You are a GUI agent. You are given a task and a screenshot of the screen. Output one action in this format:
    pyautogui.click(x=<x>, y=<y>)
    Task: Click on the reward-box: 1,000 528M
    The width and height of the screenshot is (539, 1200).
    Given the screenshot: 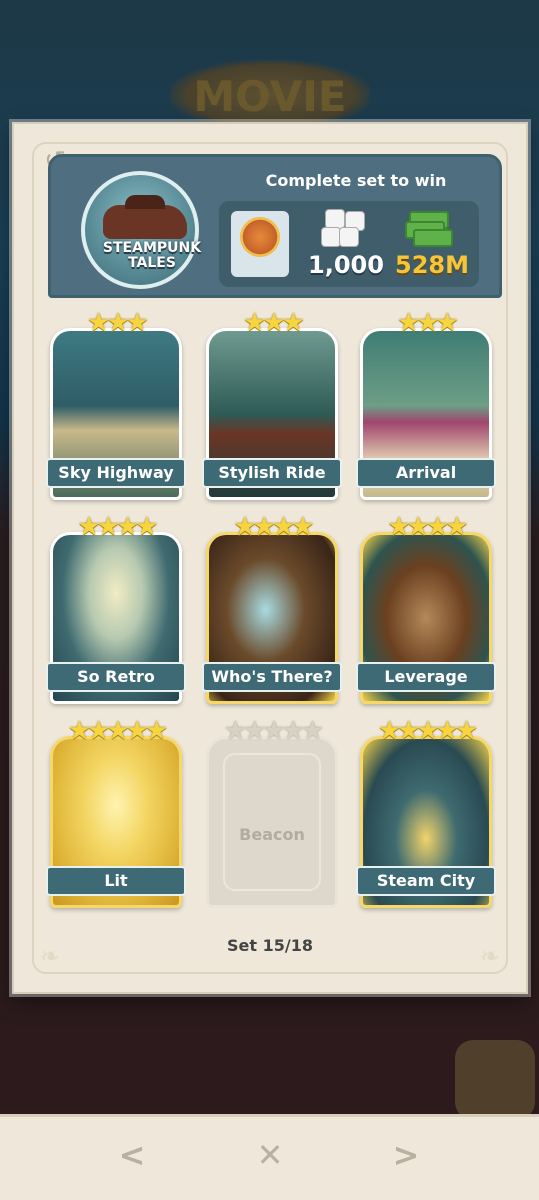 What is the action you would take?
    pyautogui.click(x=349, y=244)
    